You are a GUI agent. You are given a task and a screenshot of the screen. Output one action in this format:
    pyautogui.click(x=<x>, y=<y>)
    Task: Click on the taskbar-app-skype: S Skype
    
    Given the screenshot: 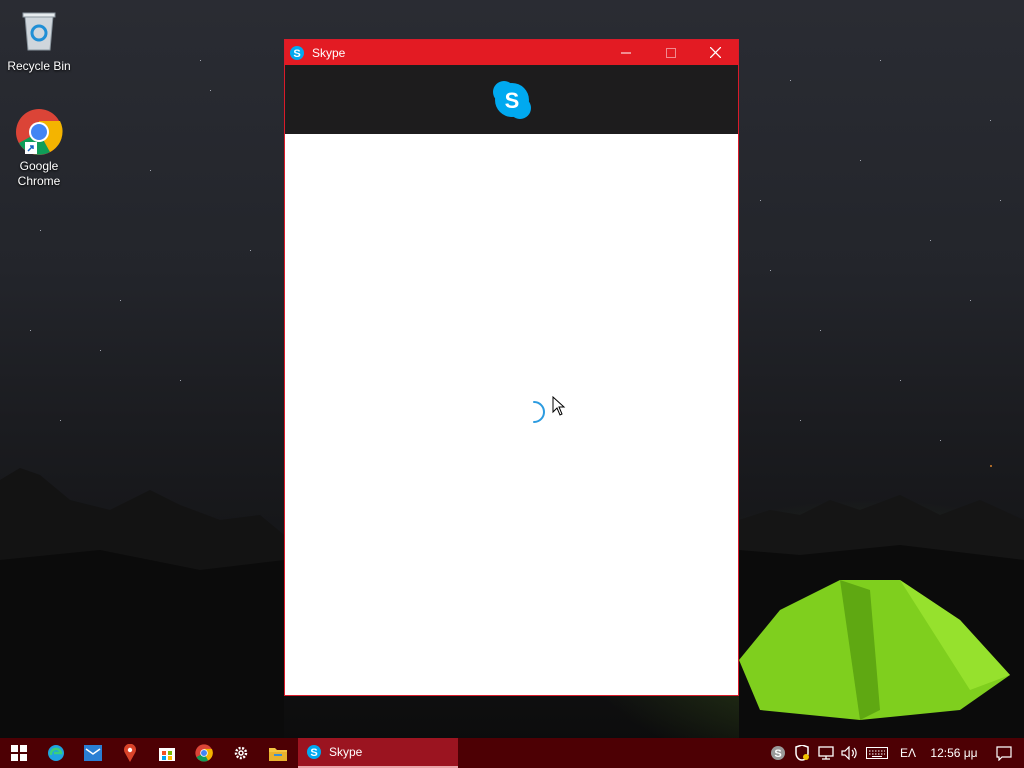 What is the action you would take?
    pyautogui.click(x=378, y=753)
    